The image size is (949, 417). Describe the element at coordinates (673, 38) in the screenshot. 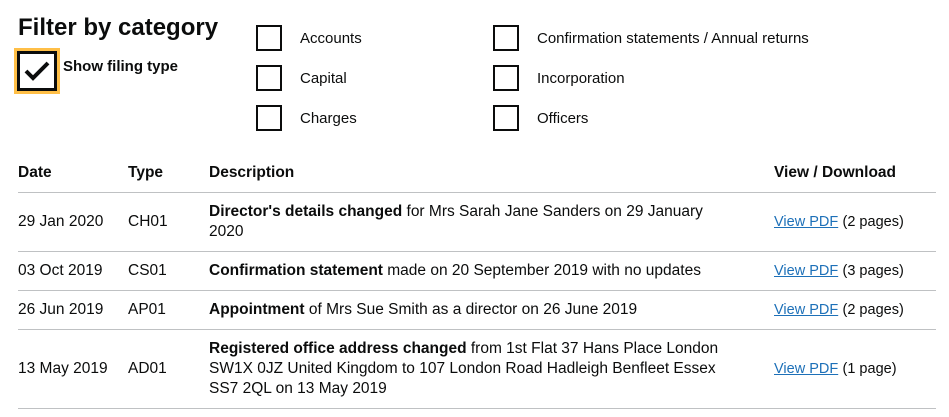

I see `category-label: Confirmation statements / Annual returns` at that location.